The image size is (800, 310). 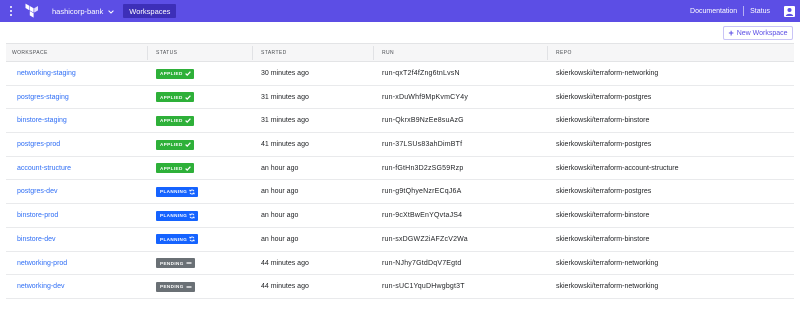 What do you see at coordinates (37, 191) in the screenshot?
I see `workspace-name-link: postgres-dev` at bounding box center [37, 191].